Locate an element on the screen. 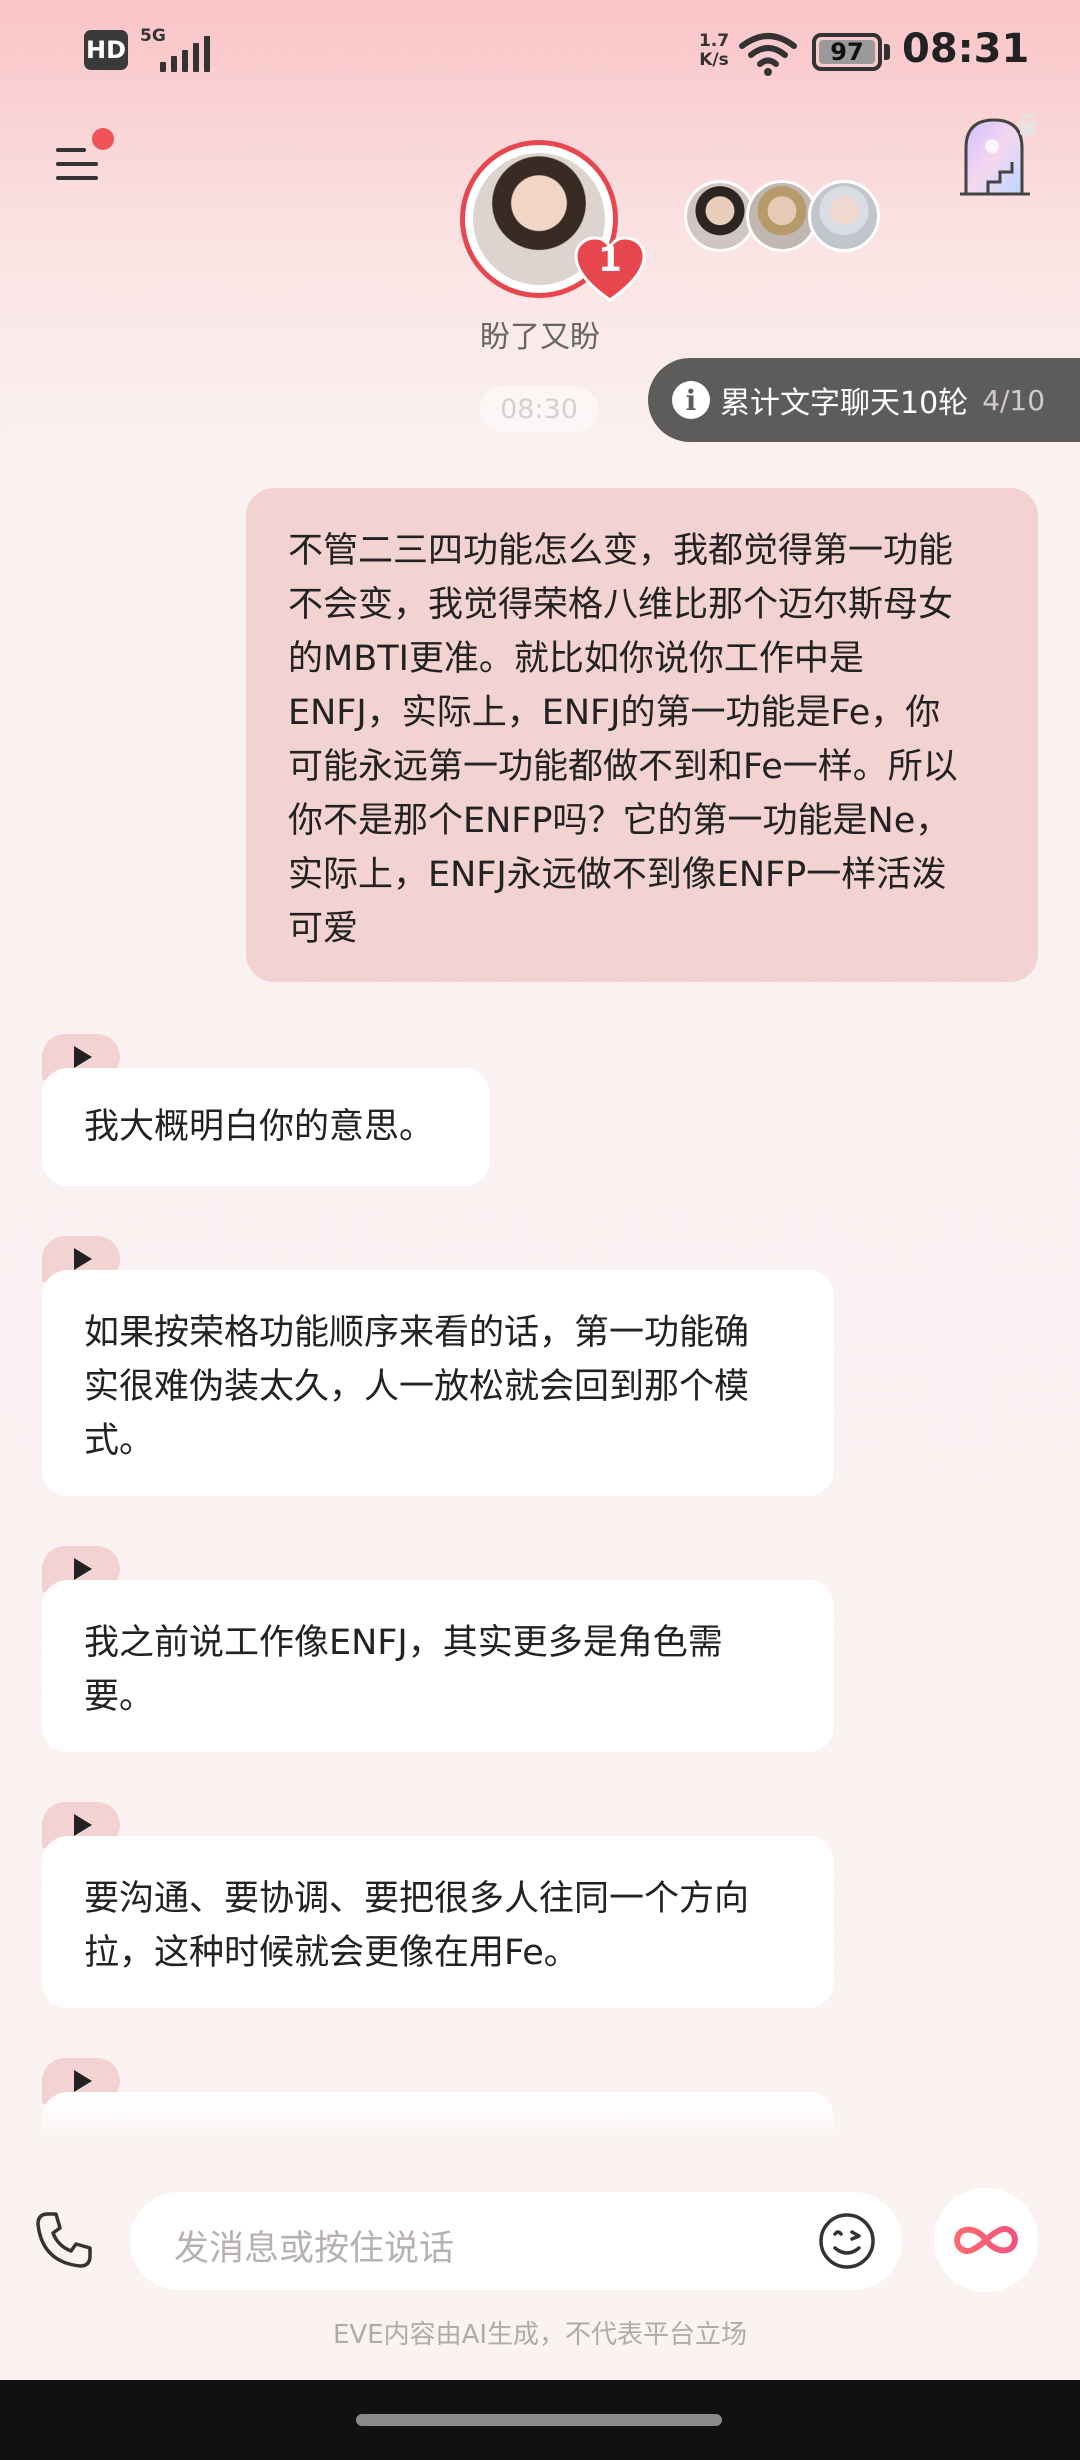 The width and height of the screenshot is (1080, 2460). battery-icon: 97 is located at coordinates (847, 52).